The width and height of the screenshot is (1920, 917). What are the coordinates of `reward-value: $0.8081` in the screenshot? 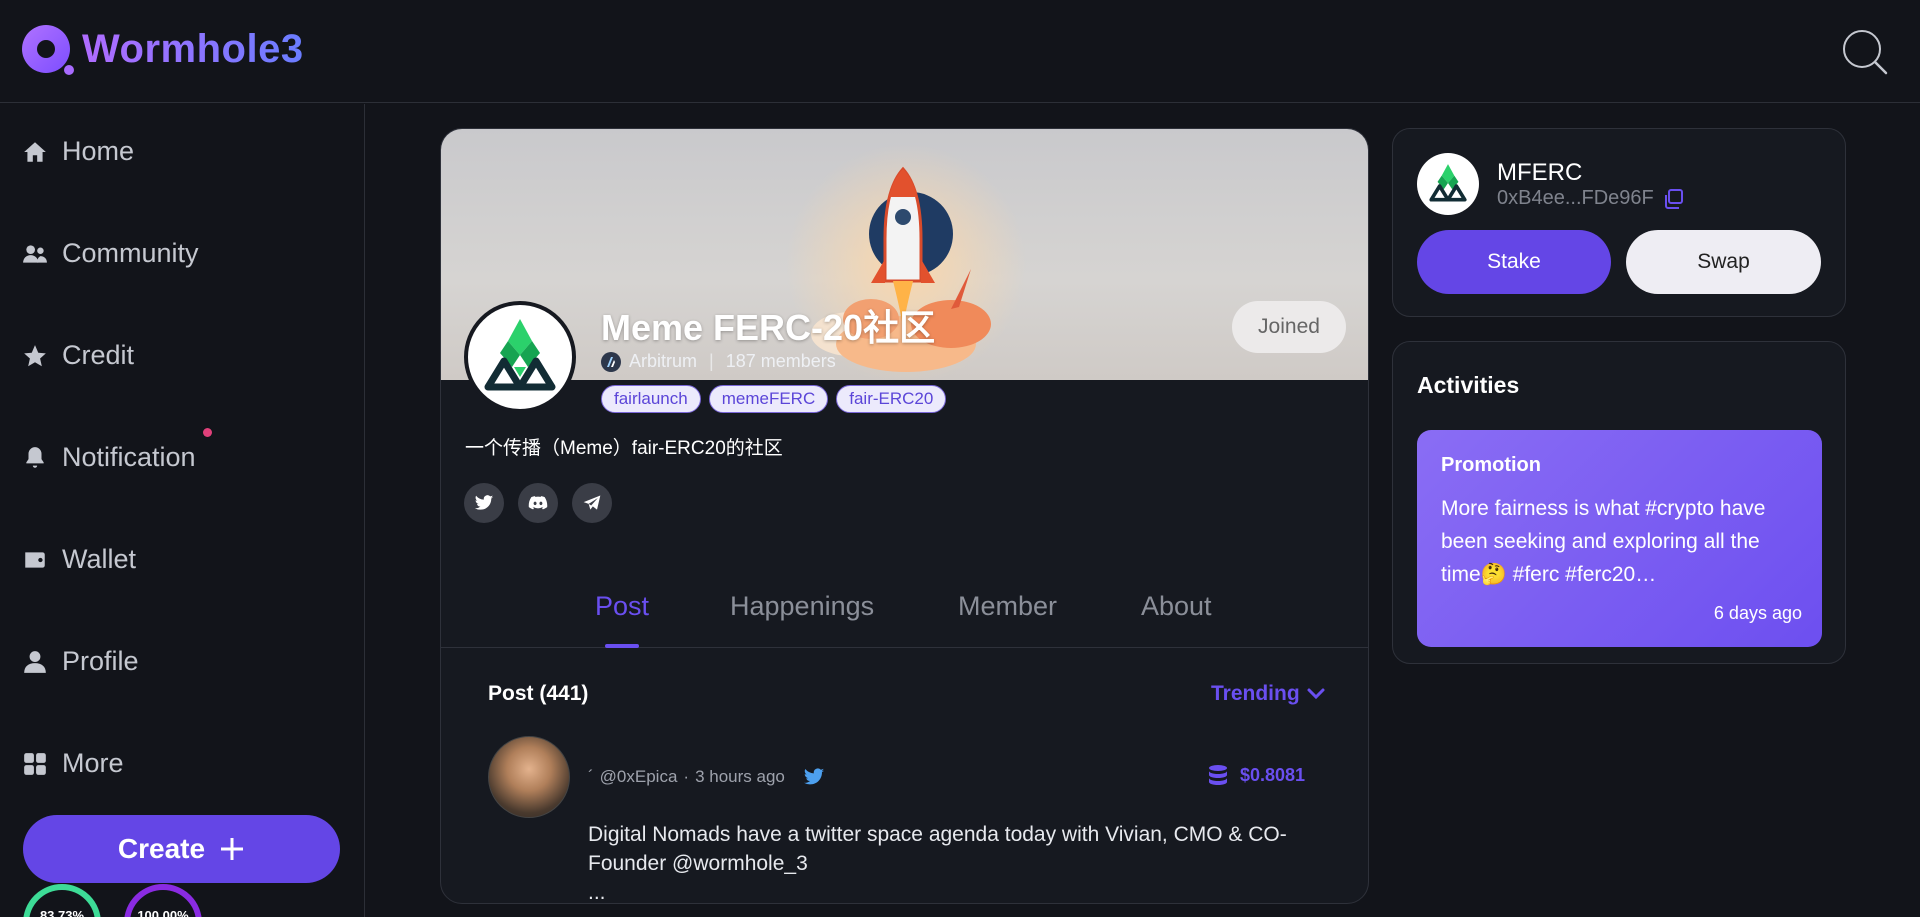 It's located at (1273, 774).